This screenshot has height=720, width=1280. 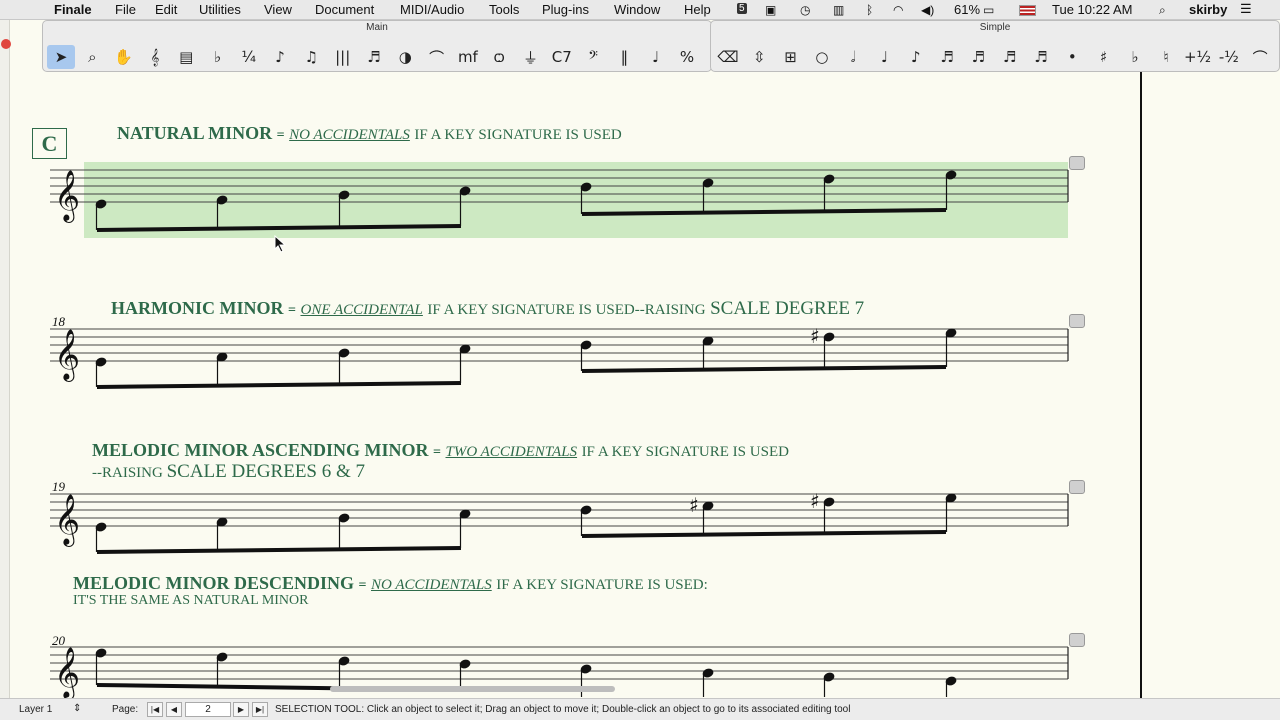 What do you see at coordinates (174, 709) in the screenshot?
I see `previous-page-icon: ◀` at bounding box center [174, 709].